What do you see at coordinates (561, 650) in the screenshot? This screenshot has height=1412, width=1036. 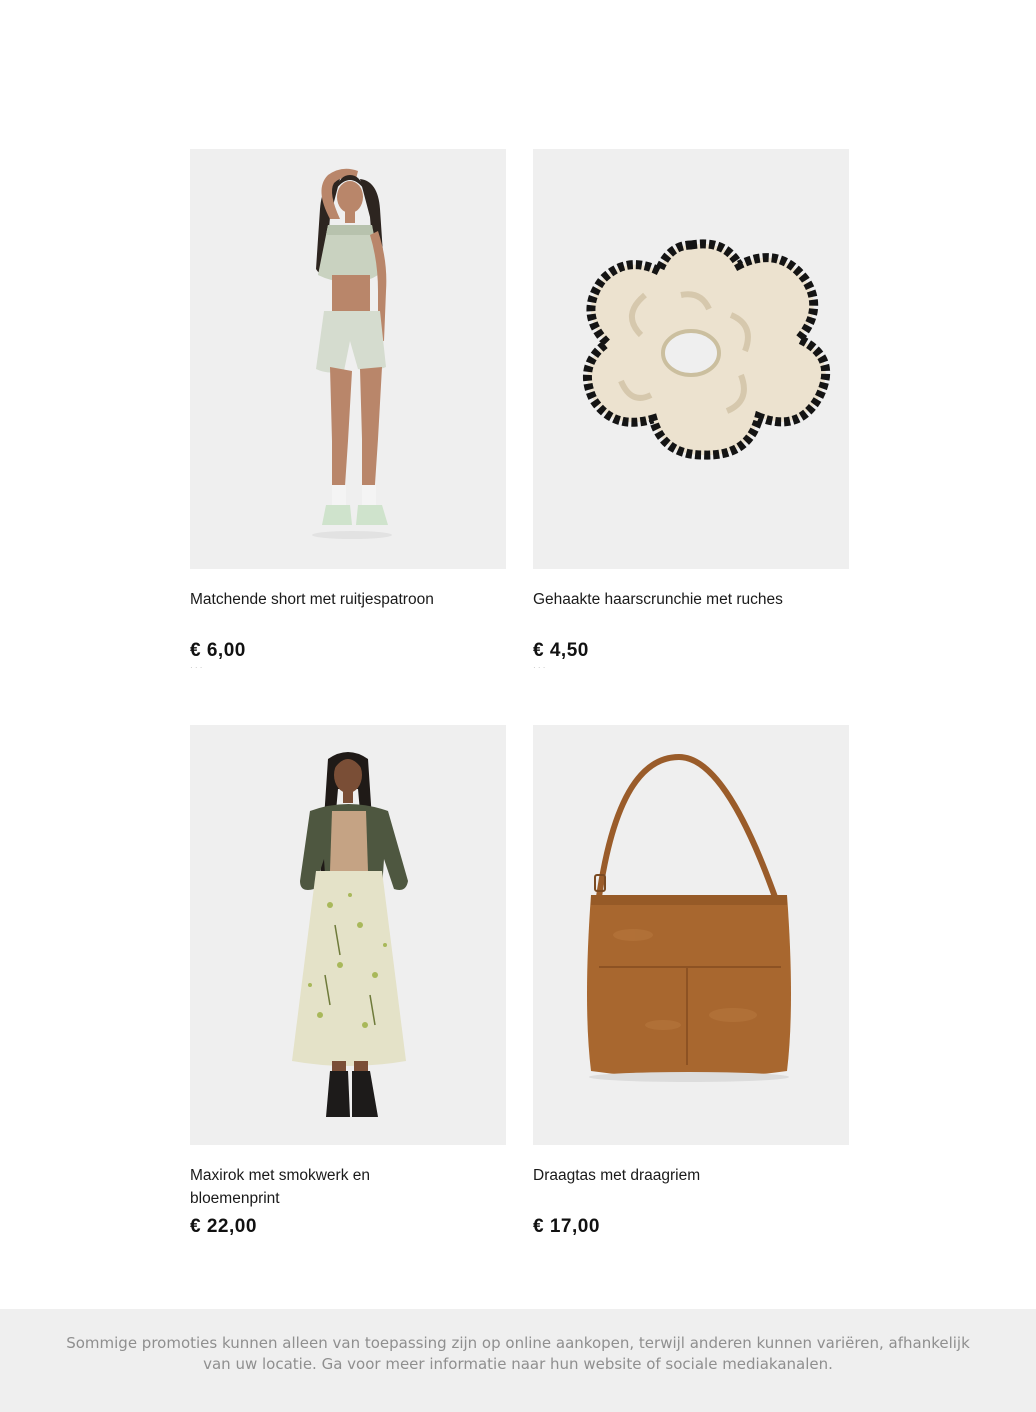 I see `product-price: € 4,50` at bounding box center [561, 650].